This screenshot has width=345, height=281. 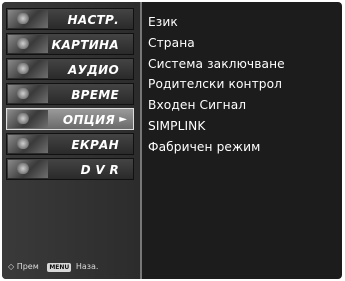 I want to click on hint-bar: ◇ Прем MENU Наза., so click(x=53, y=267).